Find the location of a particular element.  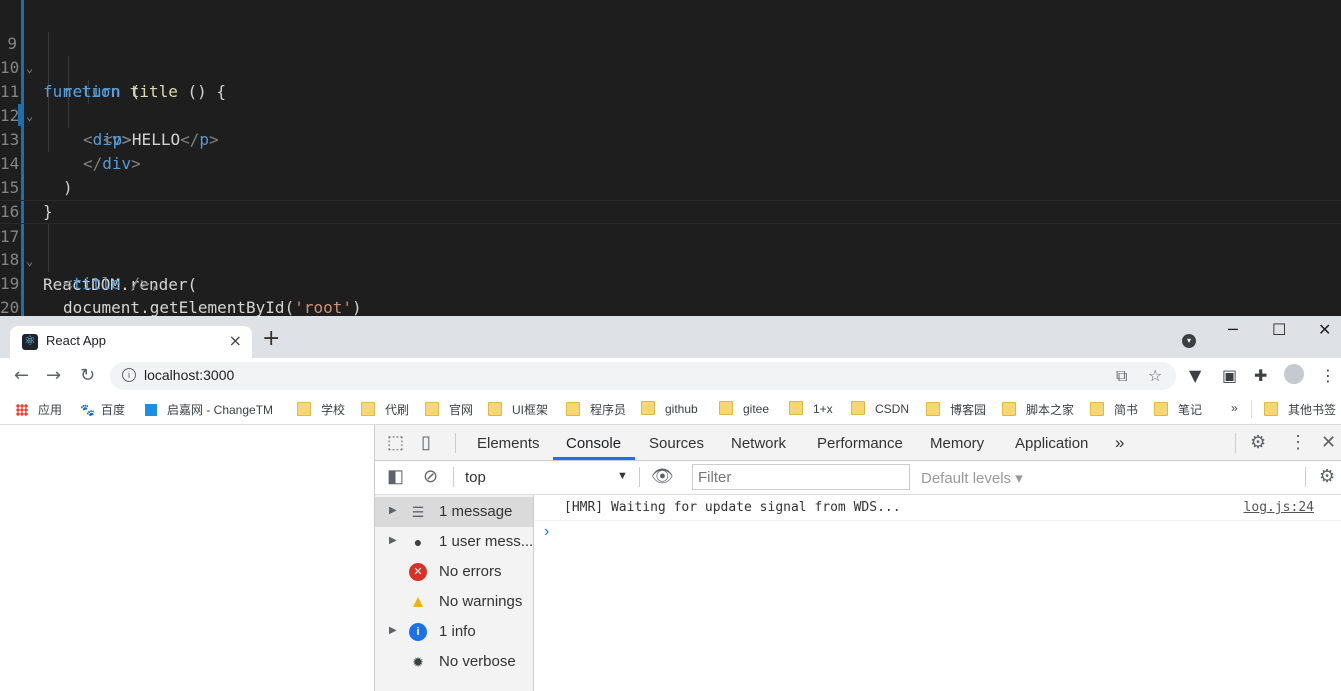

filter-placeholder: Filter is located at coordinates (715, 477).